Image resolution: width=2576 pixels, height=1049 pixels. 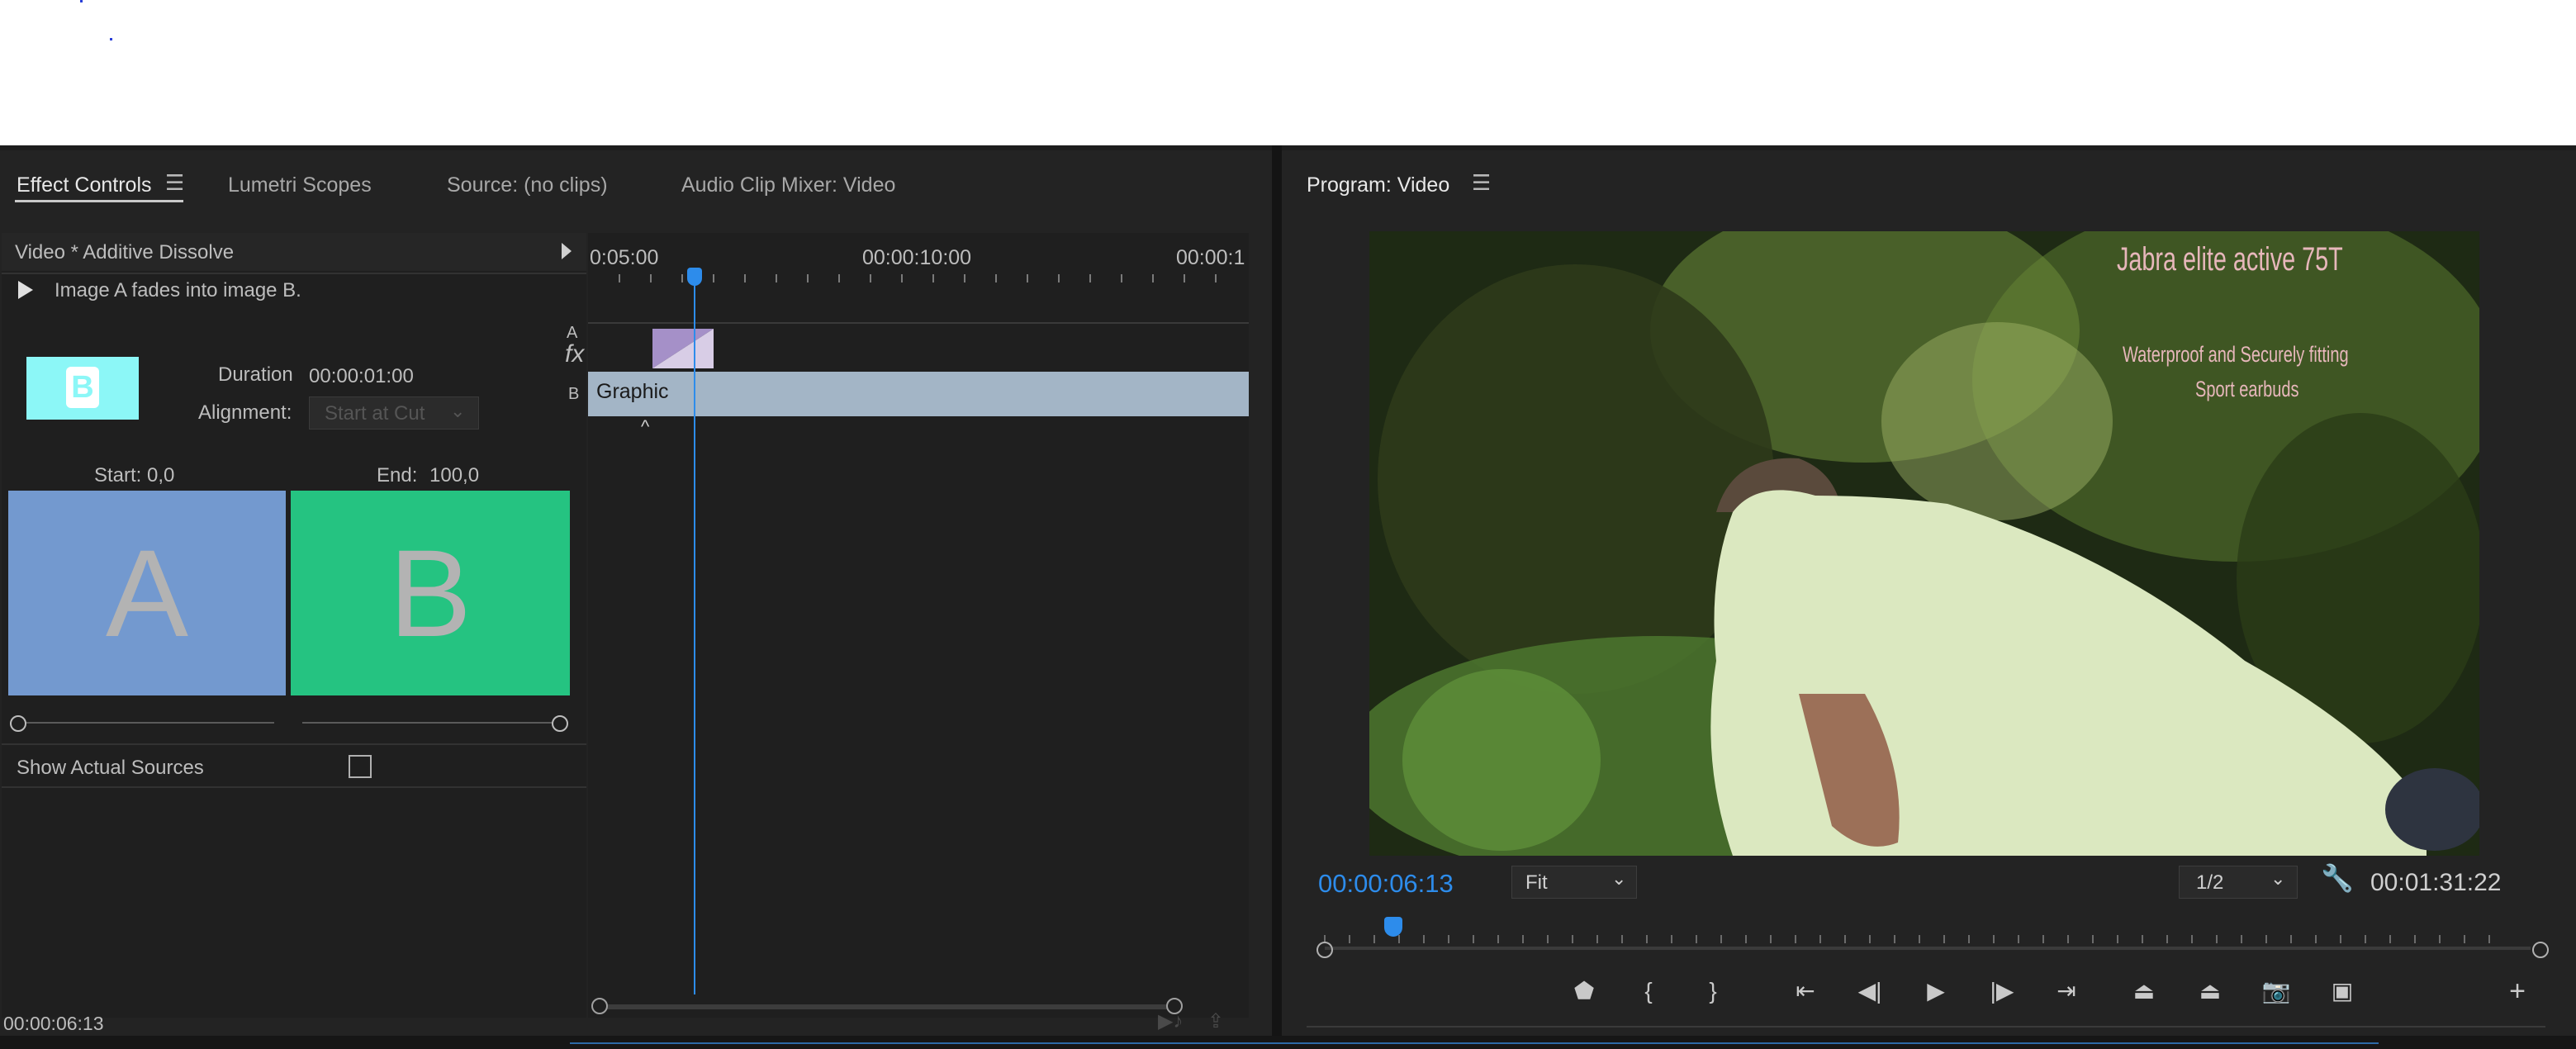 I want to click on play-icon: ▶, so click(x=1936, y=991).